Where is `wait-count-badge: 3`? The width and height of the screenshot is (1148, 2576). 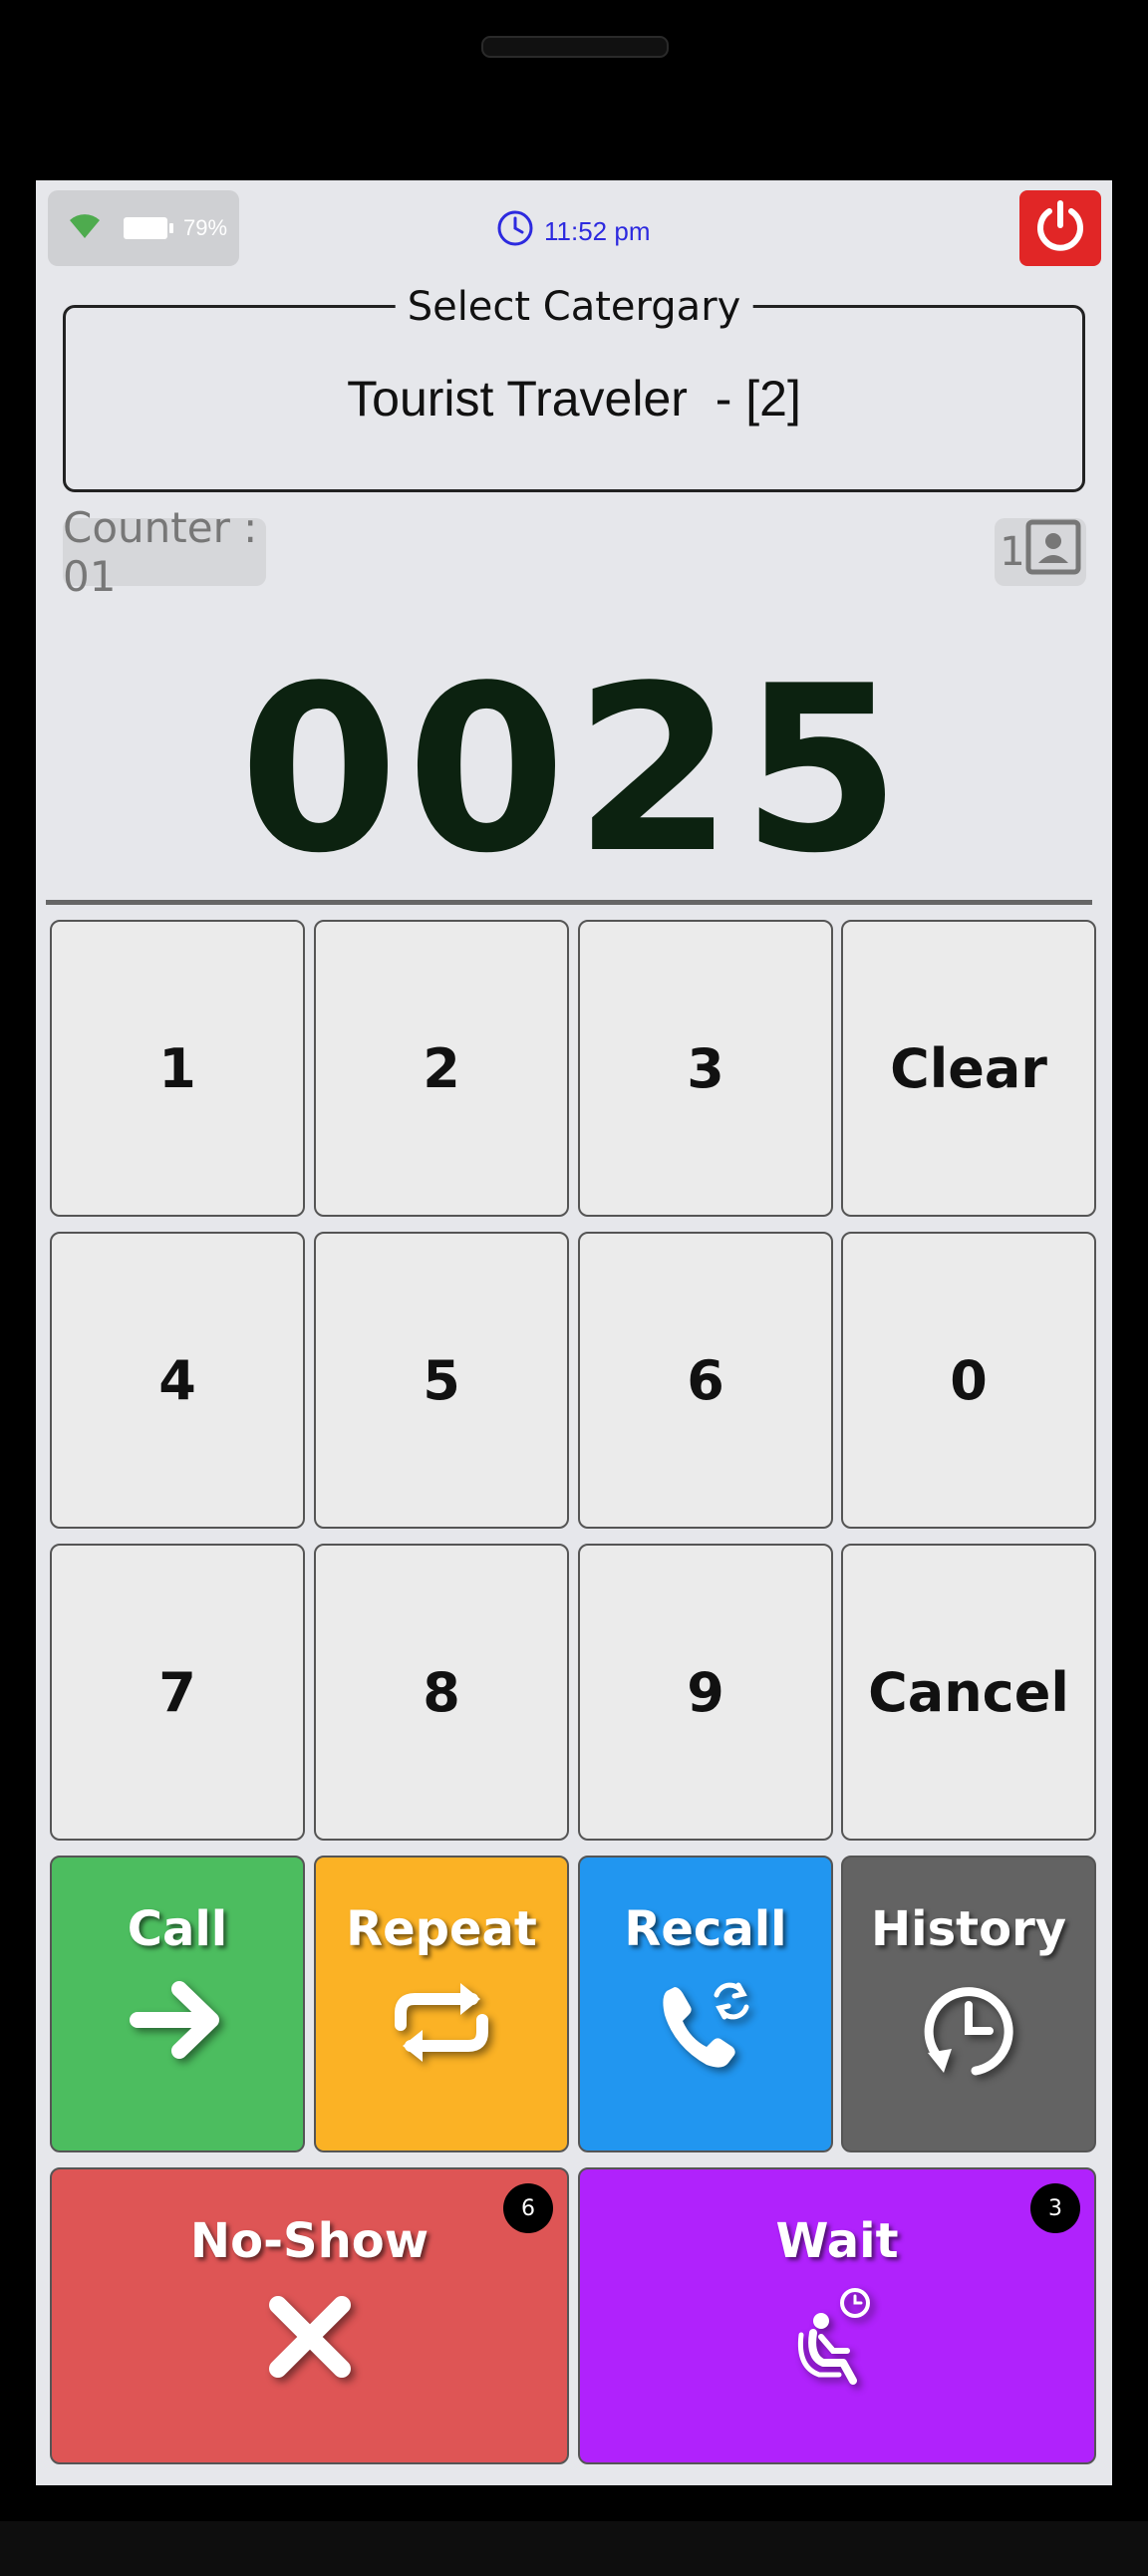
wait-count-badge: 3 is located at coordinates (1055, 2208).